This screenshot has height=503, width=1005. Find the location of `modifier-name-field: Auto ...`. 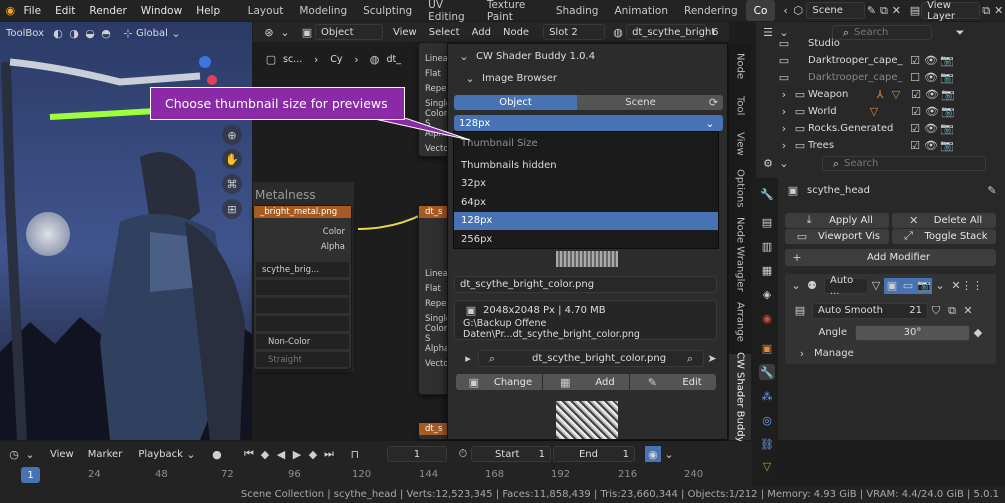

modifier-name-field: Auto ... is located at coordinates (846, 286).